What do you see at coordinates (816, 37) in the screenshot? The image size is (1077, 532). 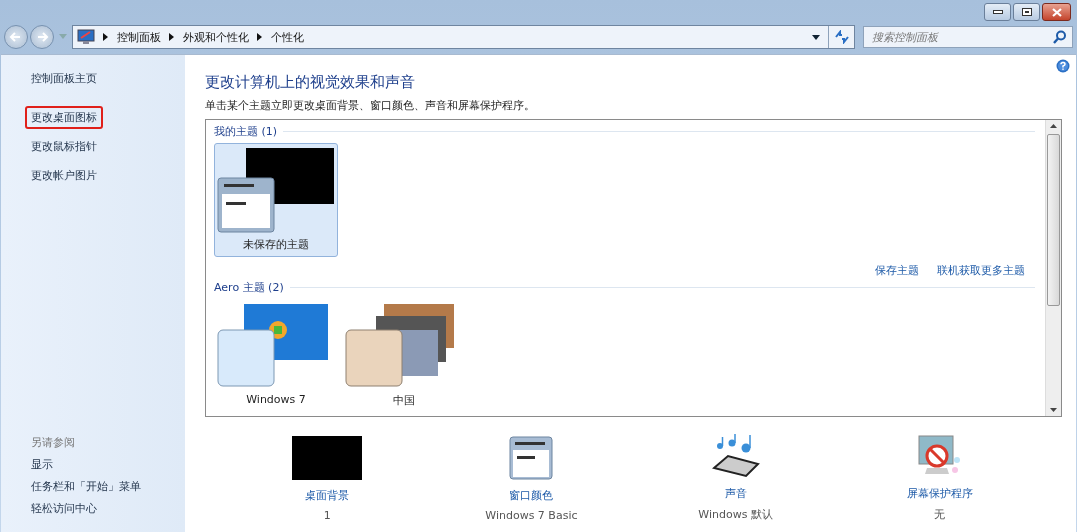 I see `dropdown-caret-icon` at bounding box center [816, 37].